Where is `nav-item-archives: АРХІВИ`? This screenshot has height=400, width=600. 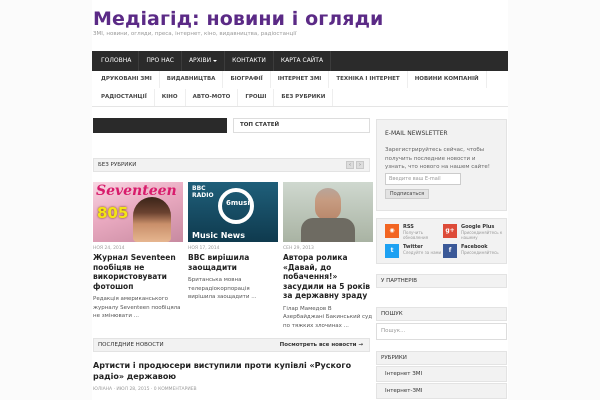
nav-item-archives: АРХІВИ is located at coordinates (204, 61).